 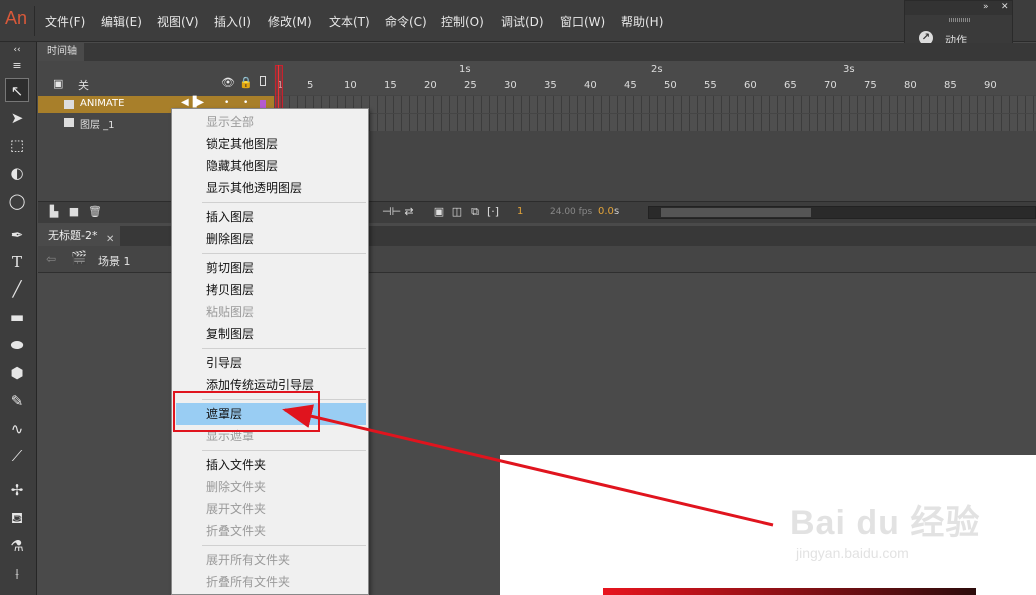 I want to click on watermark: Bai du 经验 jingyan.baidu.com, so click(x=900, y=532).